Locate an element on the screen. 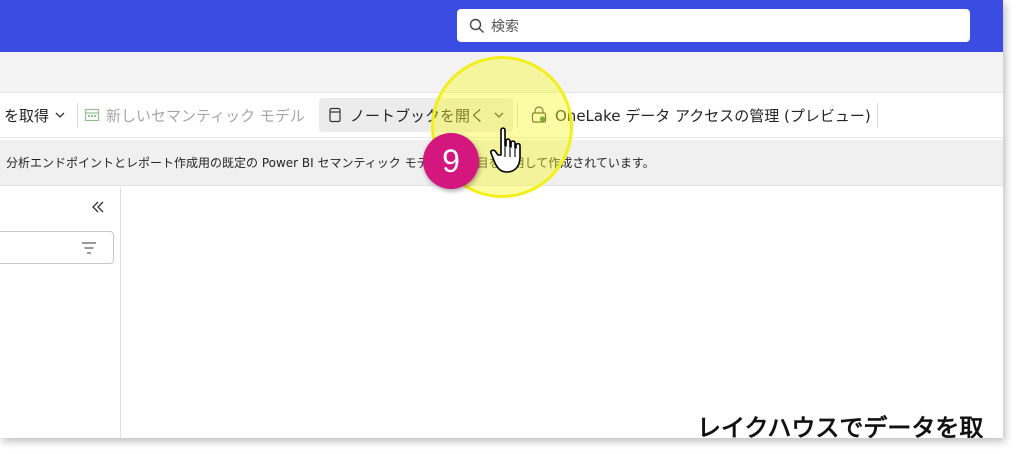 The height and width of the screenshot is (454, 1019). new-semantic-model-button: 新しいセマンティック モデル is located at coordinates (194, 115).